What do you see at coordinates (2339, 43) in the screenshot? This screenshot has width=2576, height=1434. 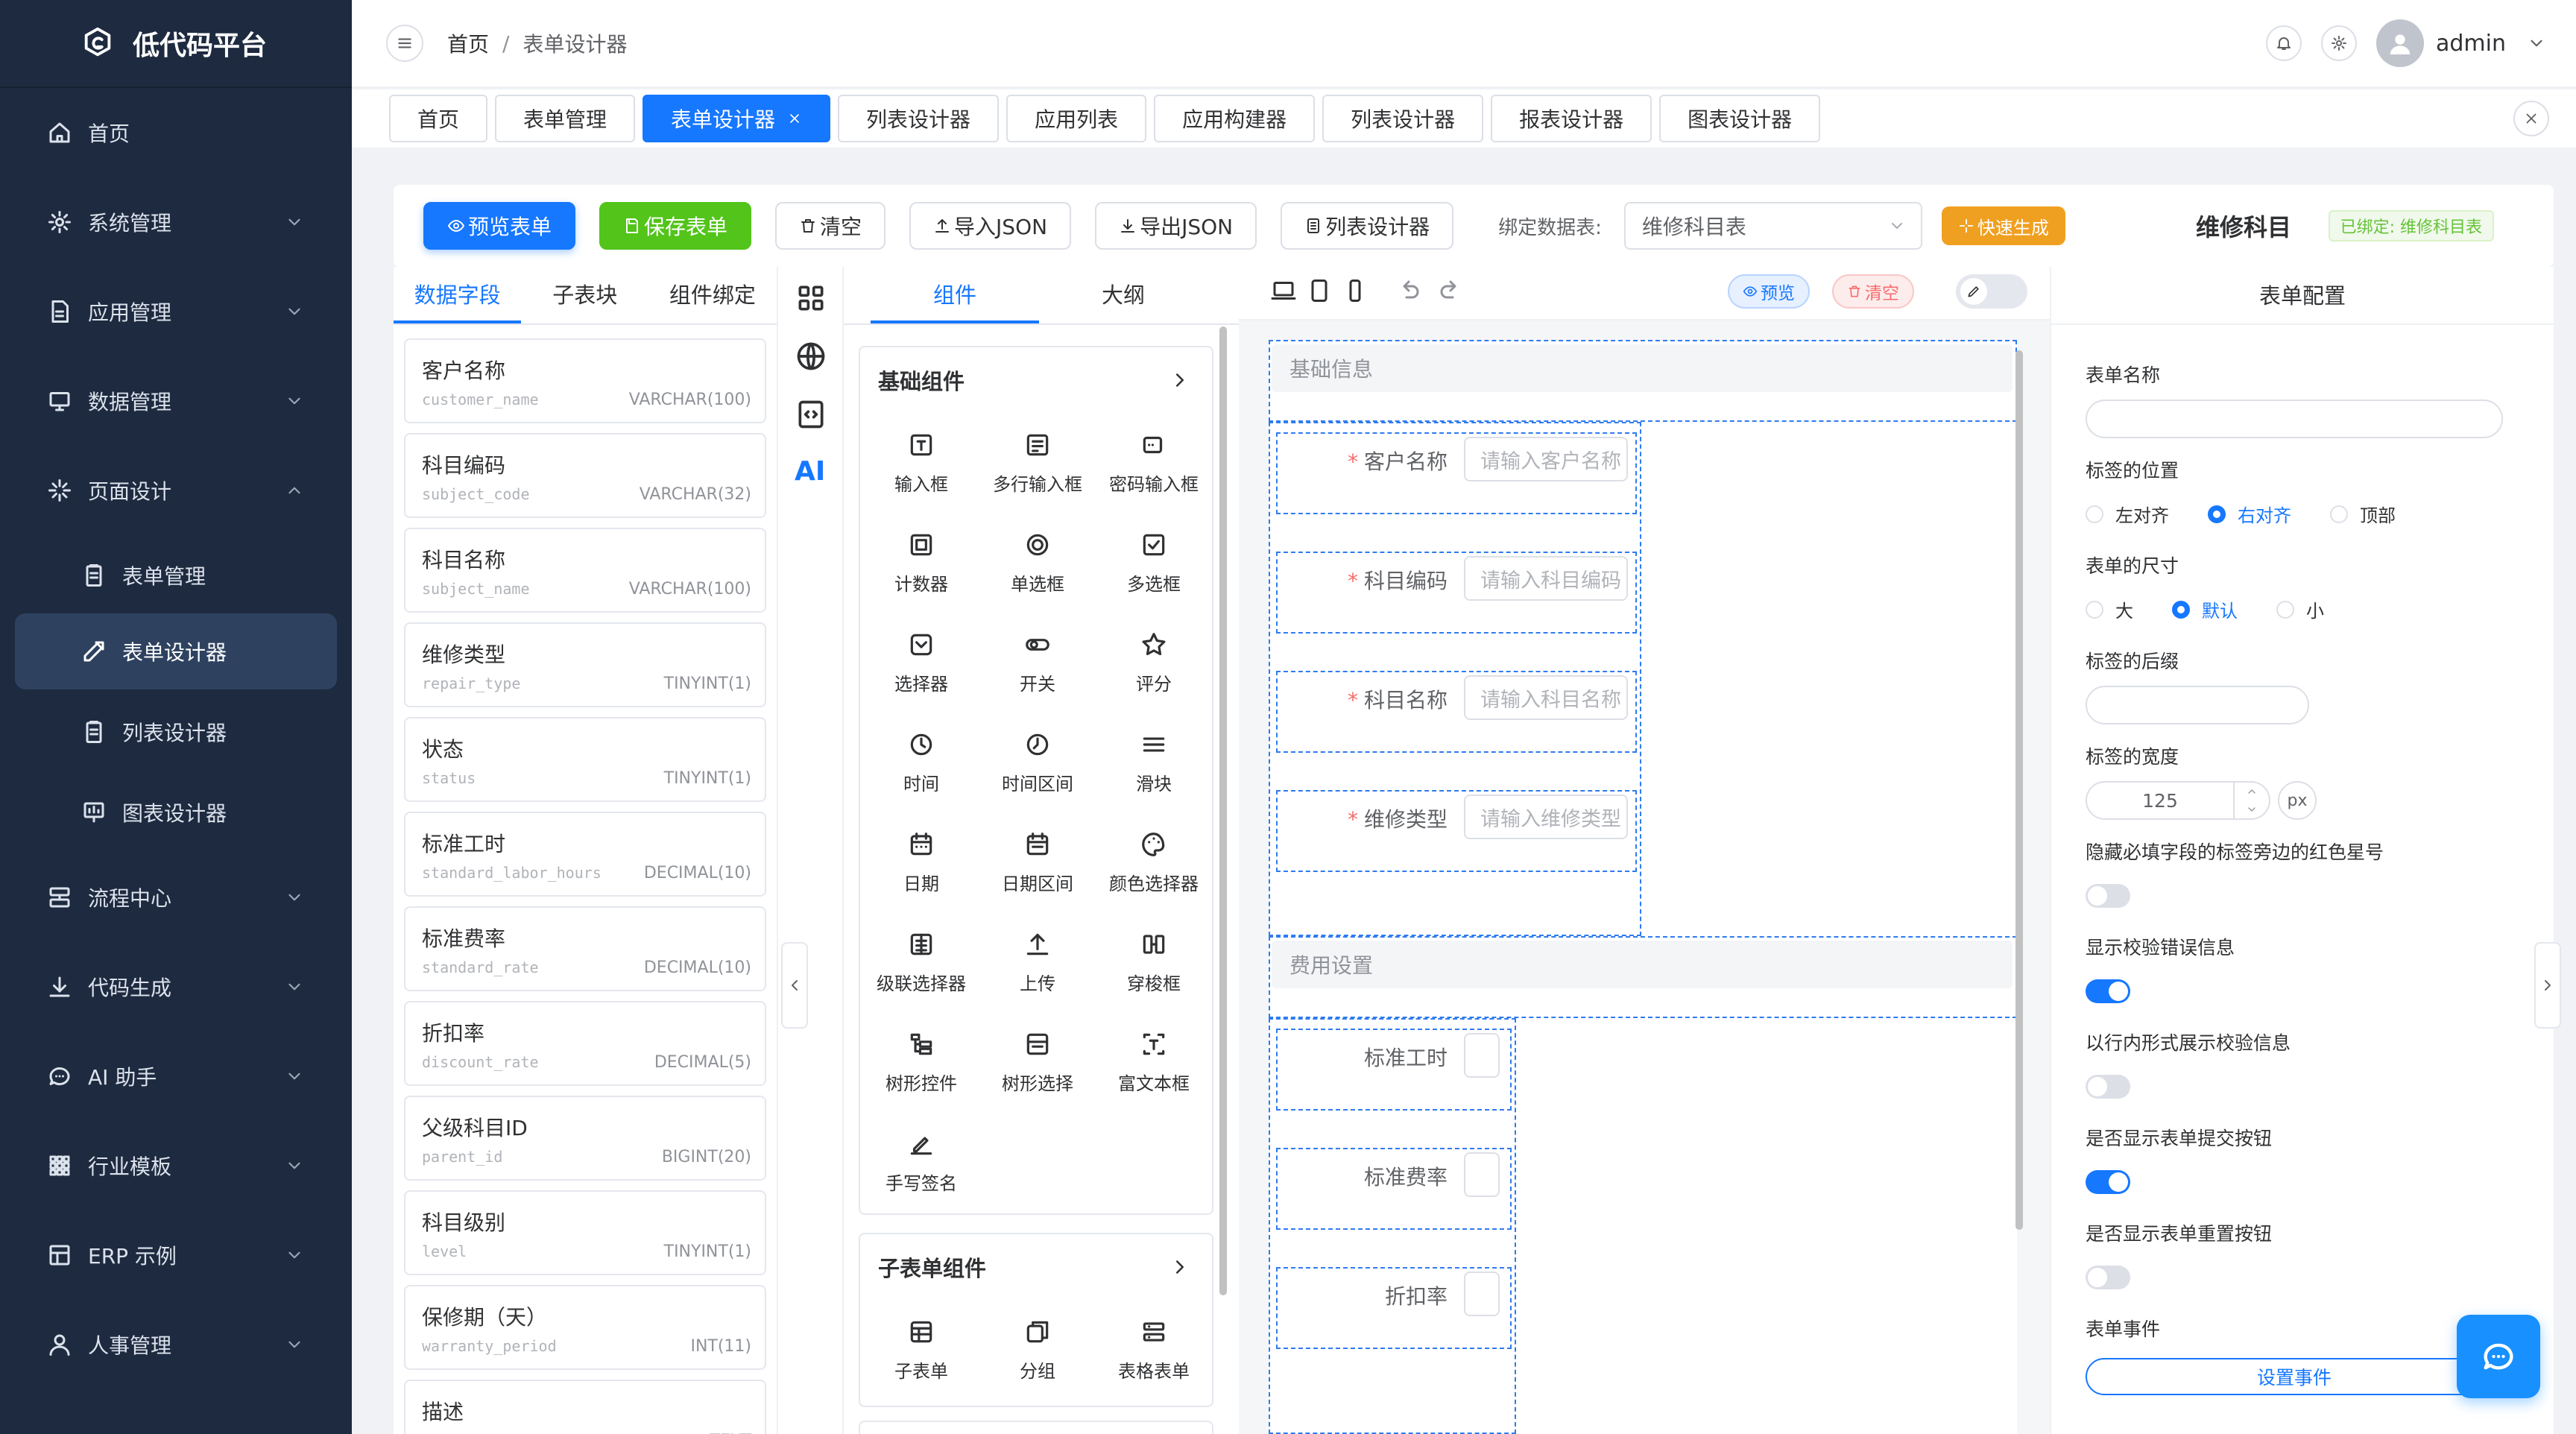 I see `gear-icon` at bounding box center [2339, 43].